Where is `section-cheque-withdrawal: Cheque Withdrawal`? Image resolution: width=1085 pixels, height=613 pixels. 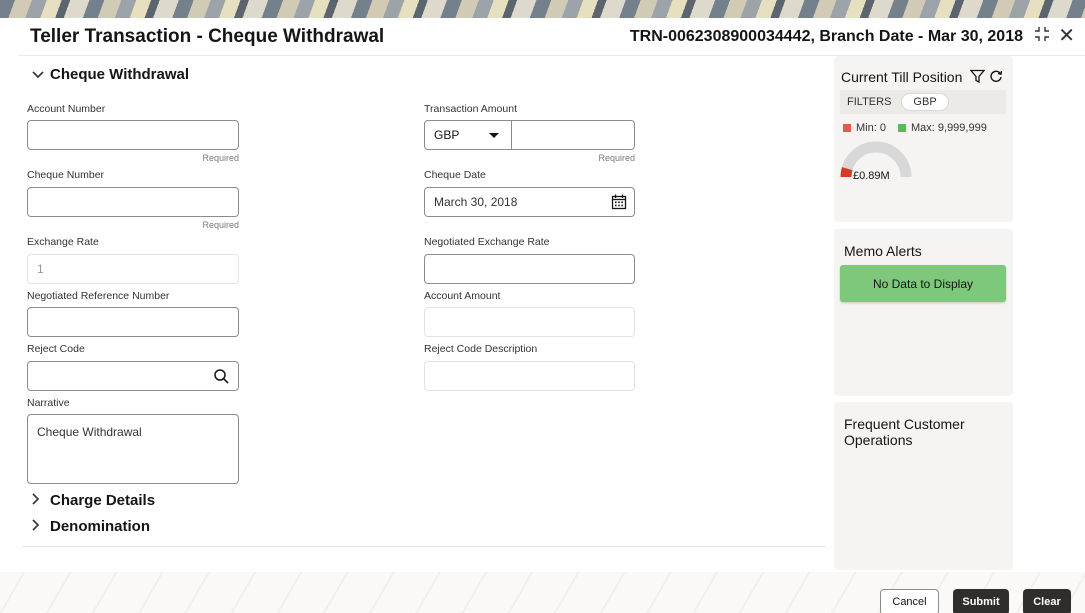 section-cheque-withdrawal: Cheque Withdrawal is located at coordinates (110, 74).